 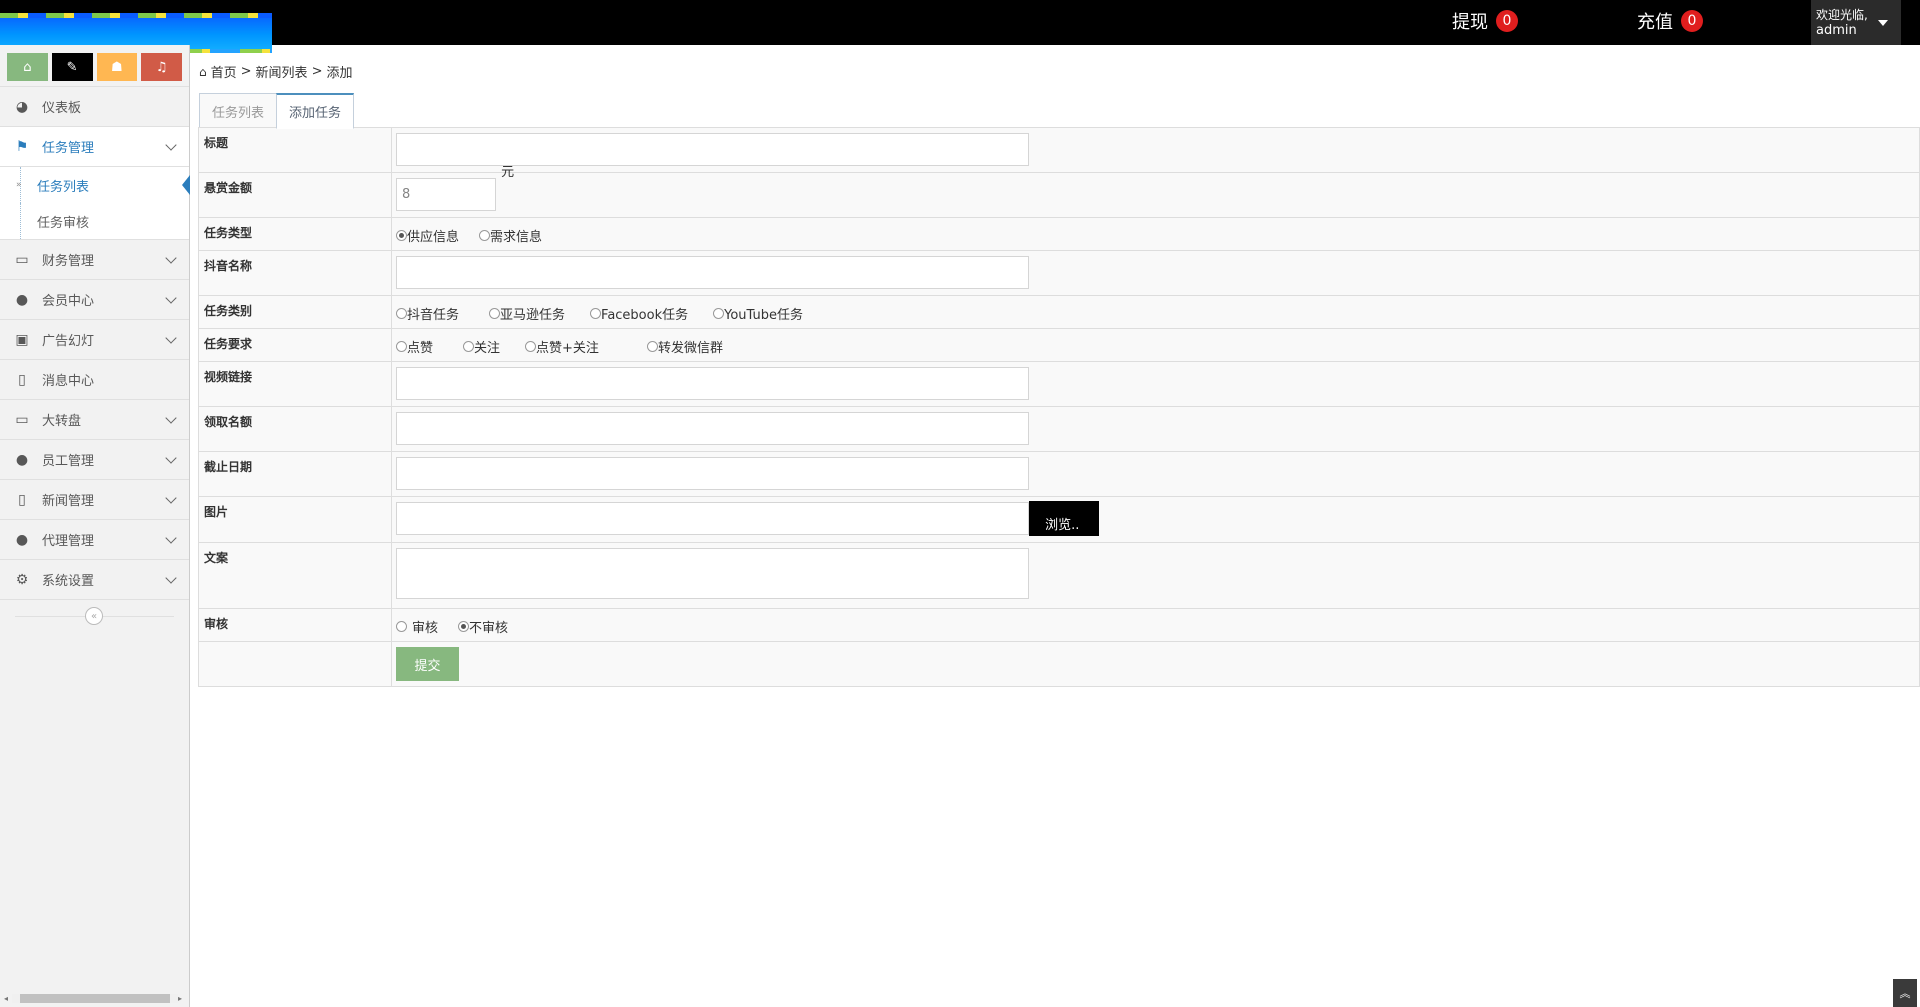 I want to click on douyin-name-input, so click(x=712, y=272).